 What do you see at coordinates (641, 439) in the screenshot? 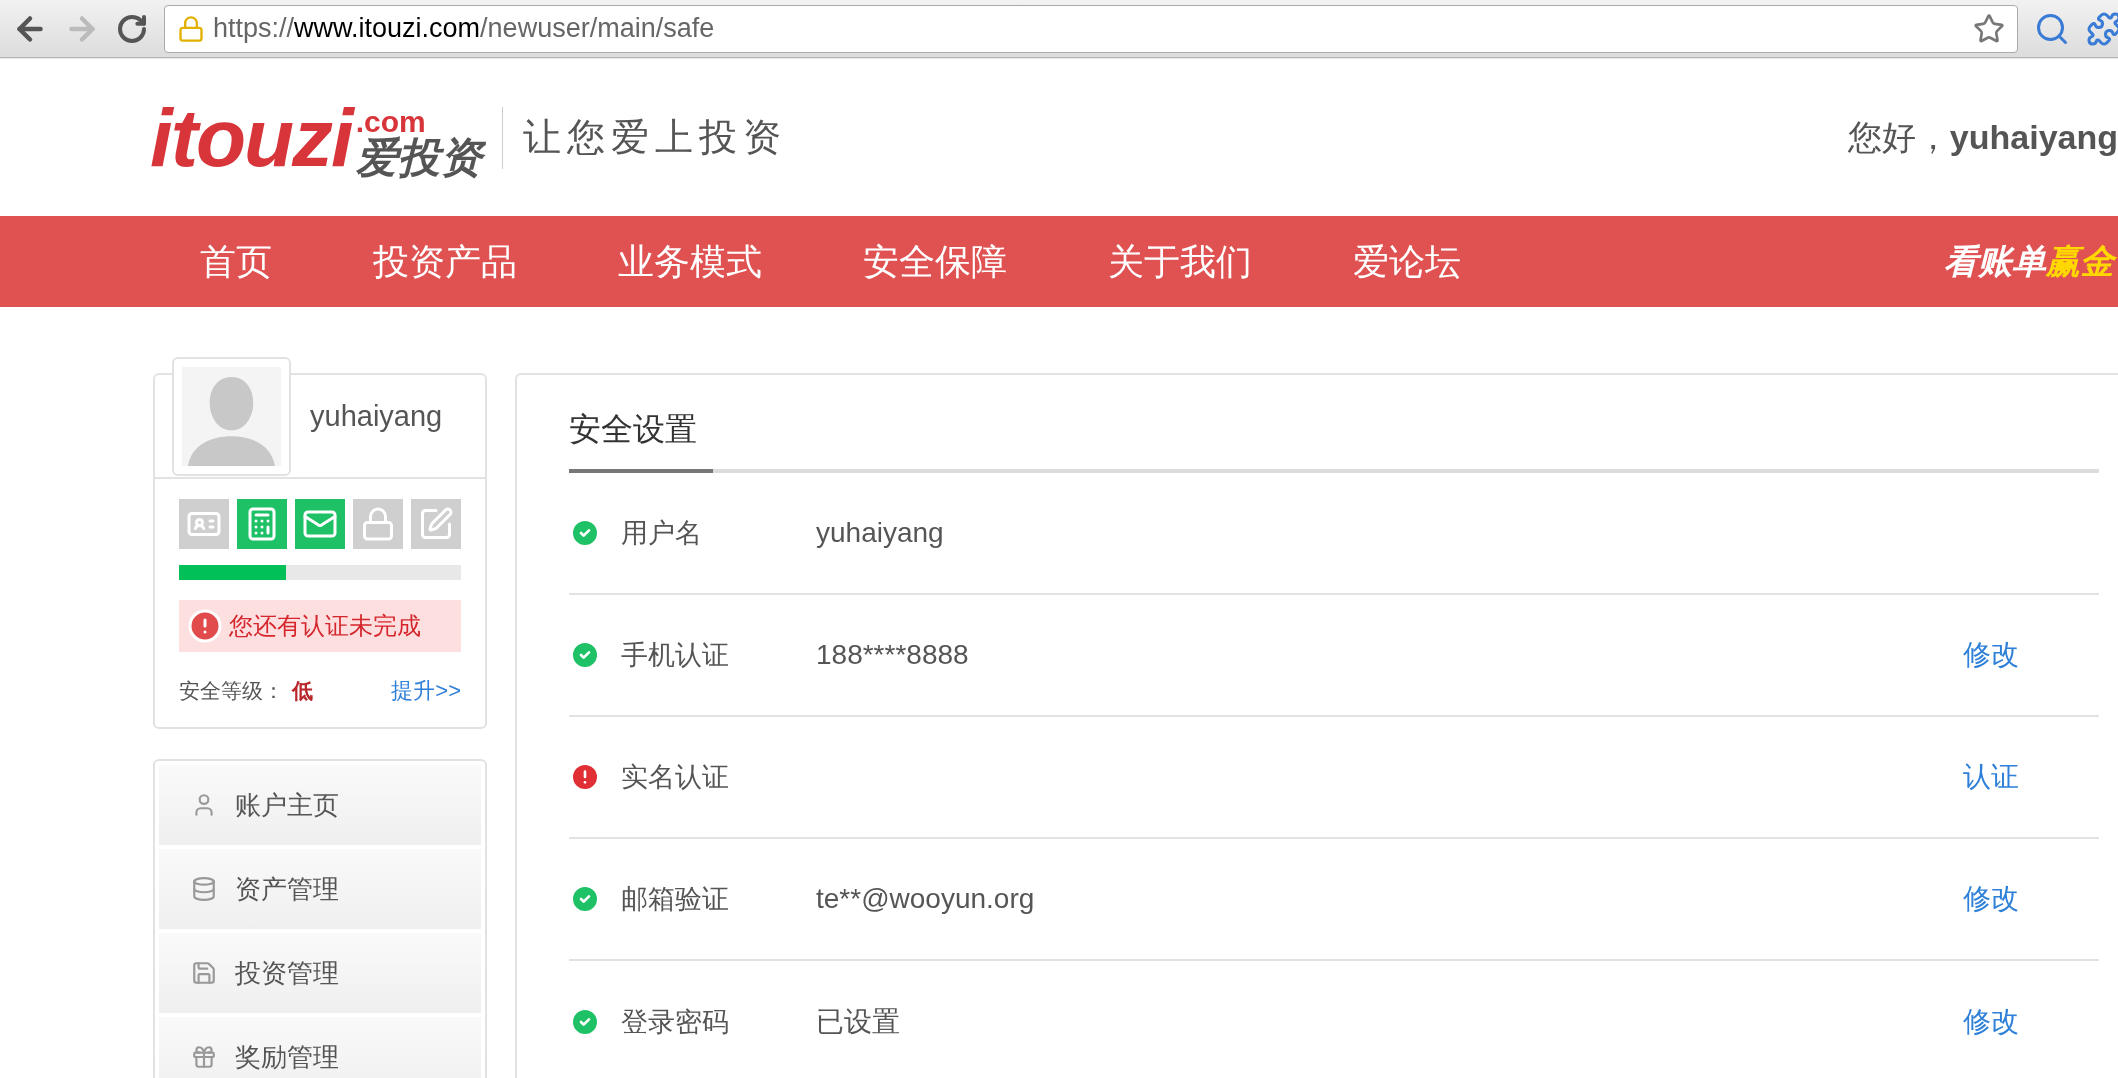
I see `panel-title: 安全设置` at bounding box center [641, 439].